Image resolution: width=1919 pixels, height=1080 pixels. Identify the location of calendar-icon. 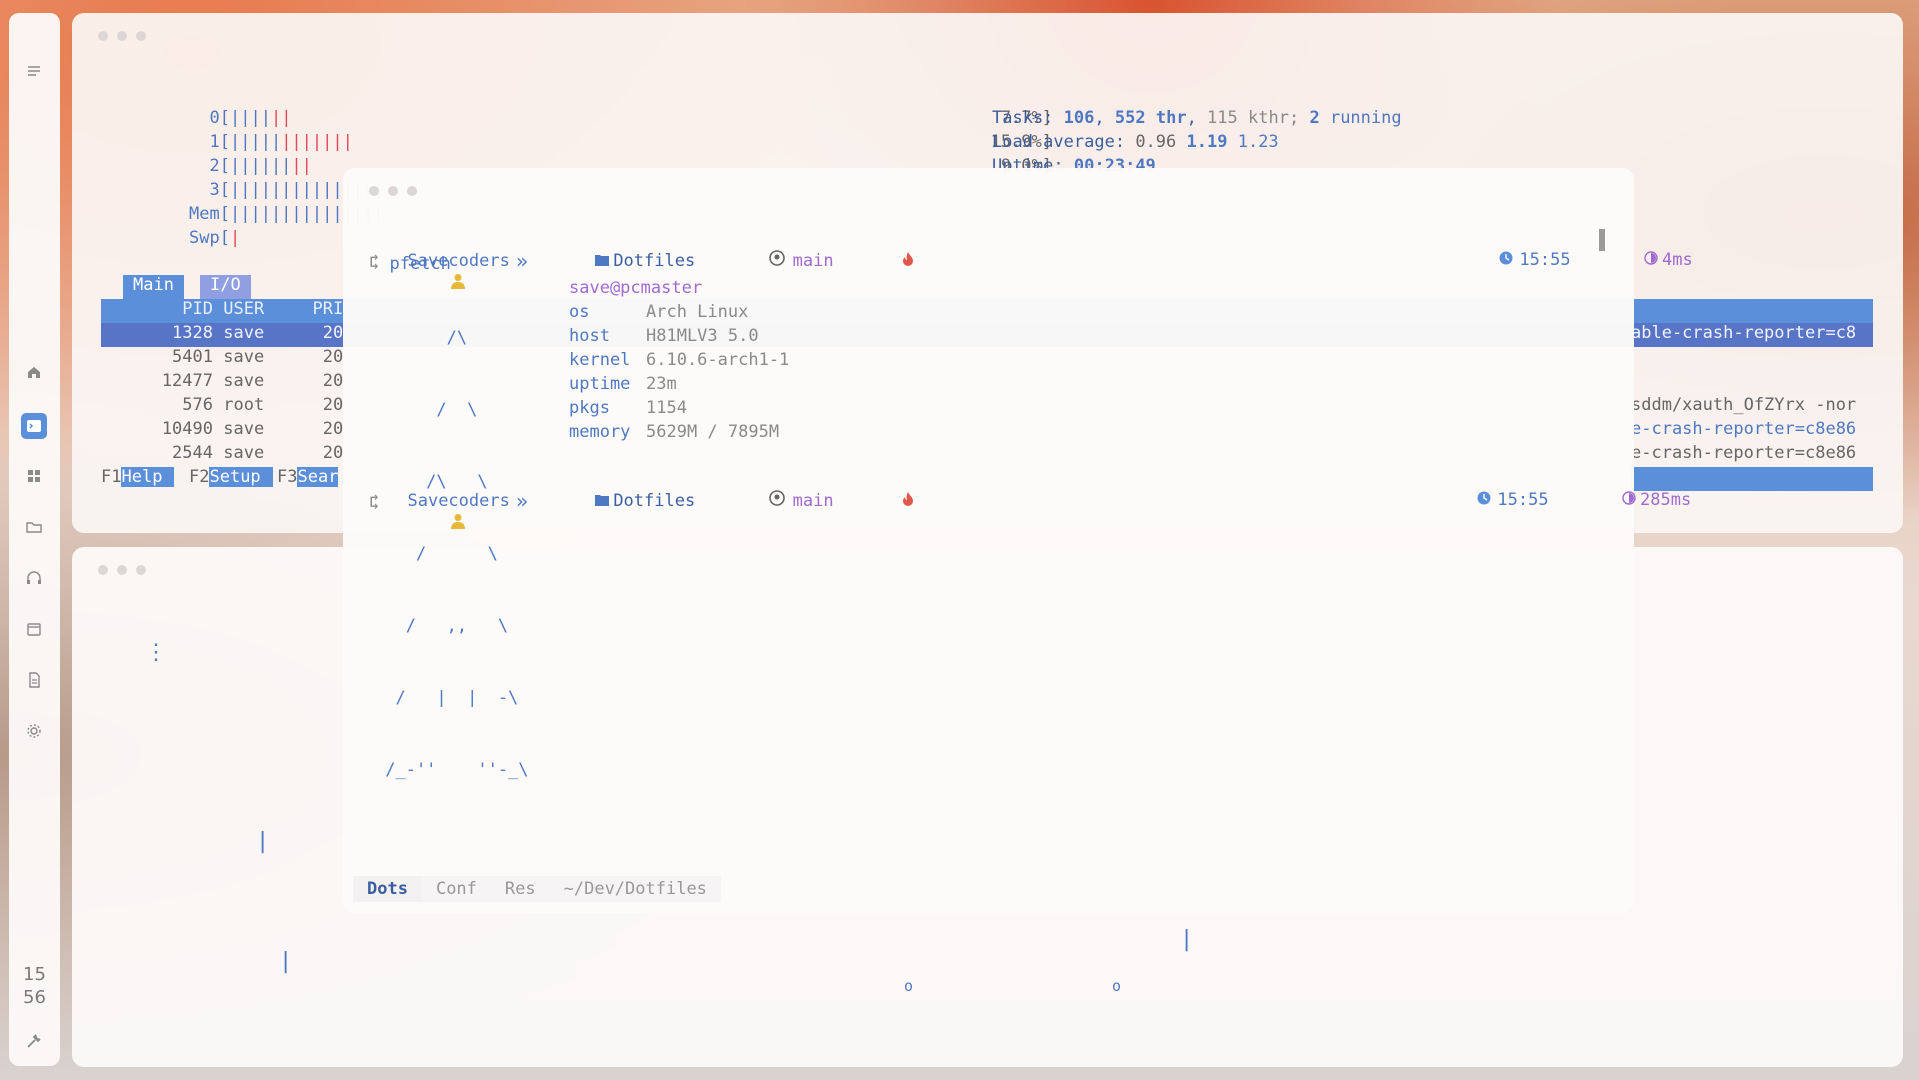
(34, 629).